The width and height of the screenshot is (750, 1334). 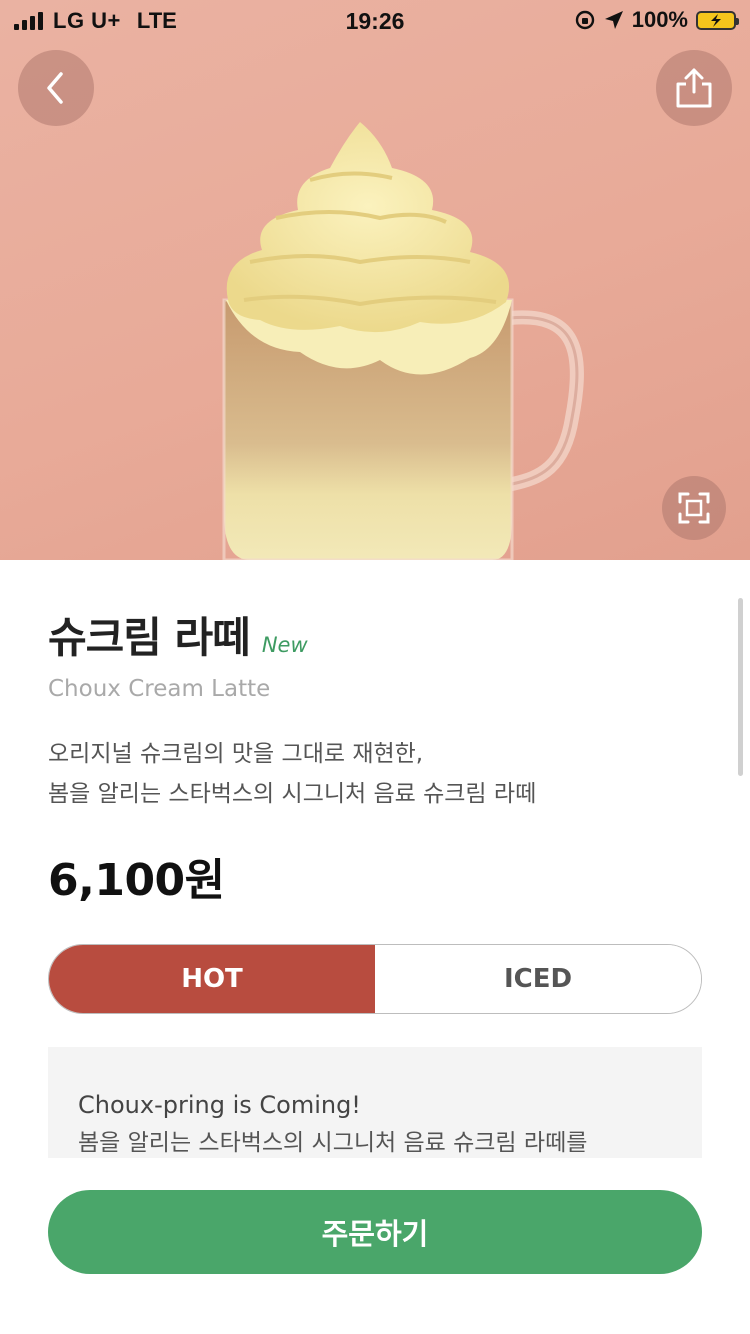 What do you see at coordinates (584, 20) in the screenshot?
I see `orientation-lock-icon` at bounding box center [584, 20].